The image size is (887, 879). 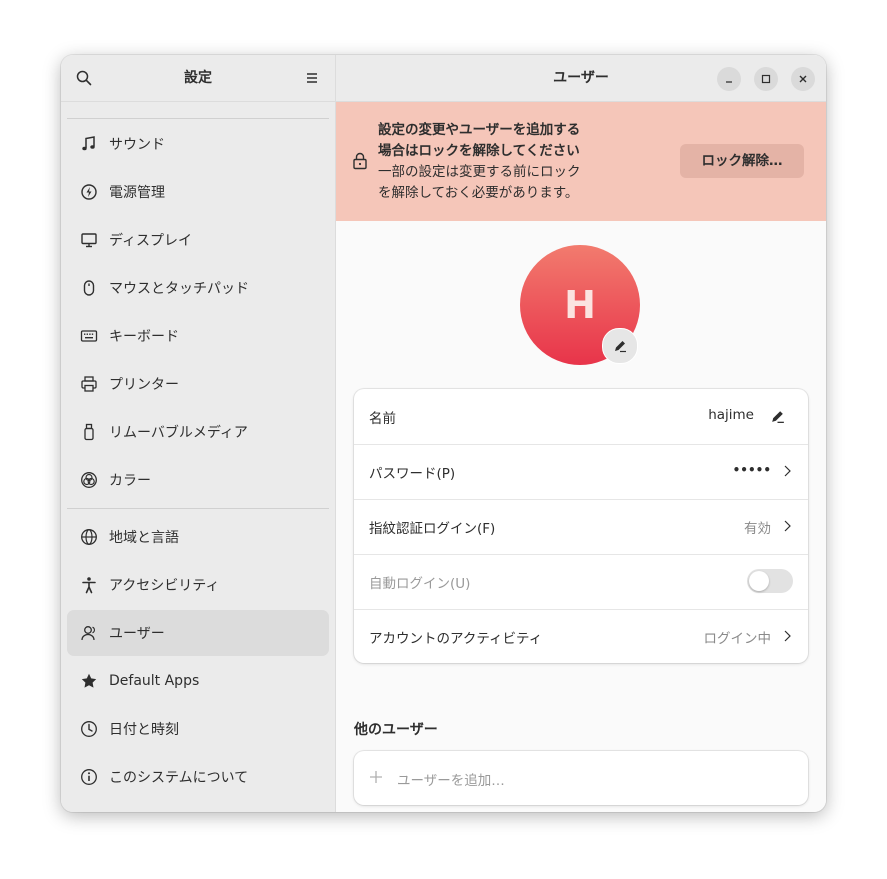 What do you see at coordinates (198, 729) in the screenshot?
I see `sidebar-item-date-time: 日付と時刻` at bounding box center [198, 729].